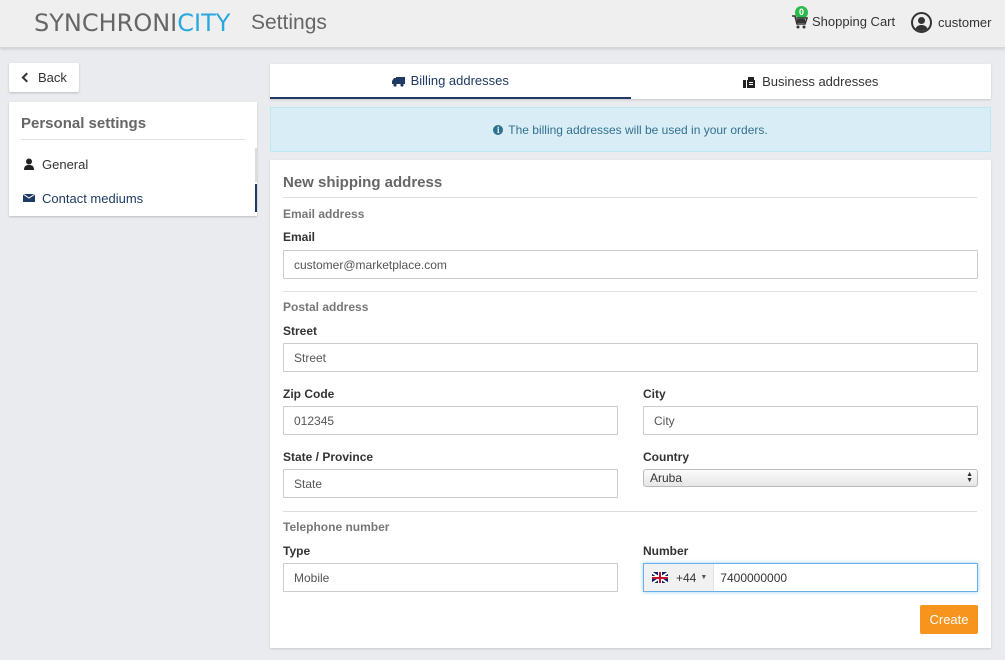 Image resolution: width=1005 pixels, height=660 pixels. Describe the element at coordinates (664, 420) in the screenshot. I see `city-placeholder: City` at that location.